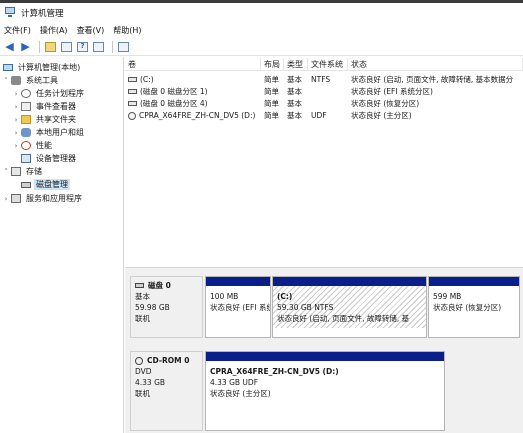  I want to click on partition-efi: 100 MB 状态良好 (EFI 系统, so click(238, 307).